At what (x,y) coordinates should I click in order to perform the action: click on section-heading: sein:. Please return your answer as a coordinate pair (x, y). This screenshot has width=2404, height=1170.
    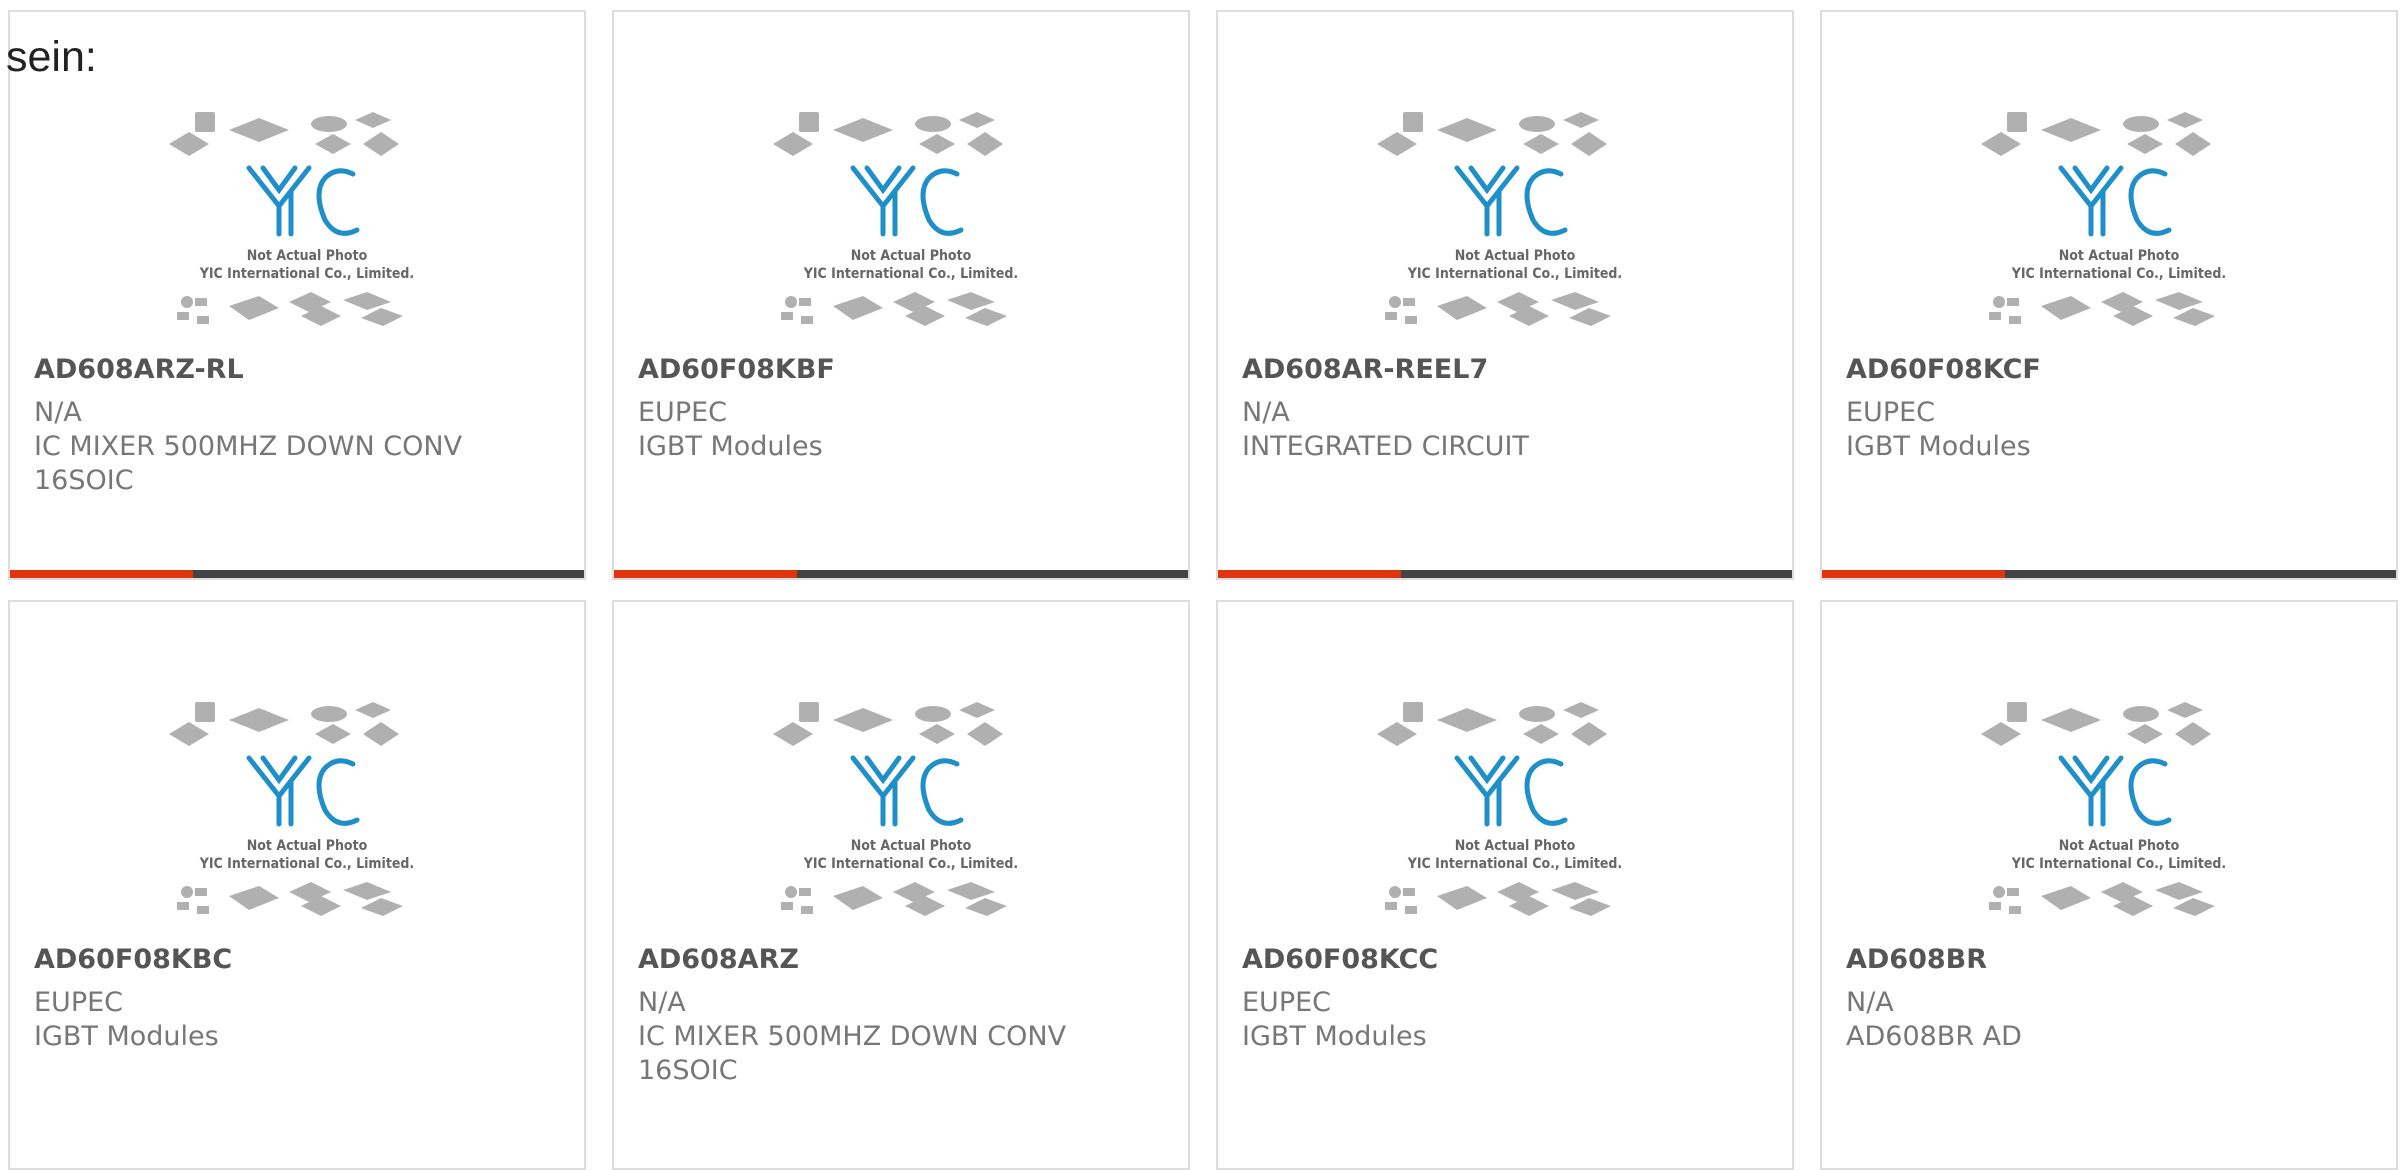
    Looking at the image, I should click on (51, 57).